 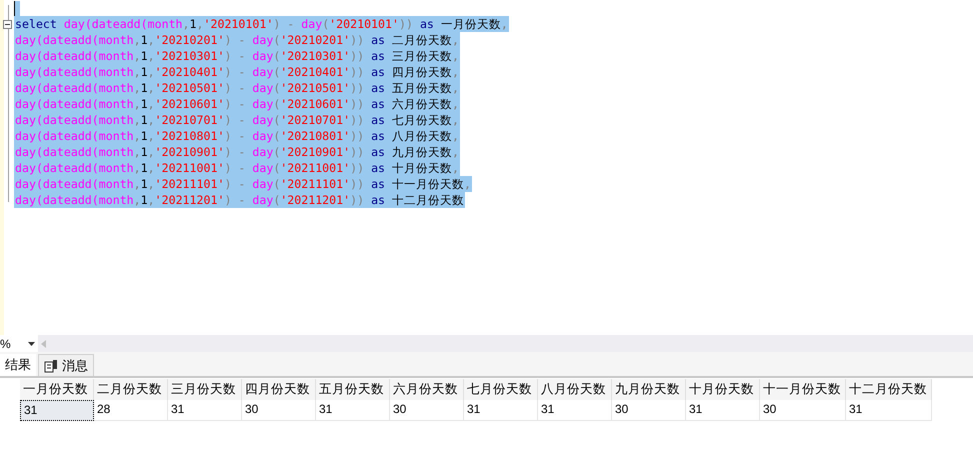 What do you see at coordinates (7, 24) in the screenshot?
I see `collapse-icon` at bounding box center [7, 24].